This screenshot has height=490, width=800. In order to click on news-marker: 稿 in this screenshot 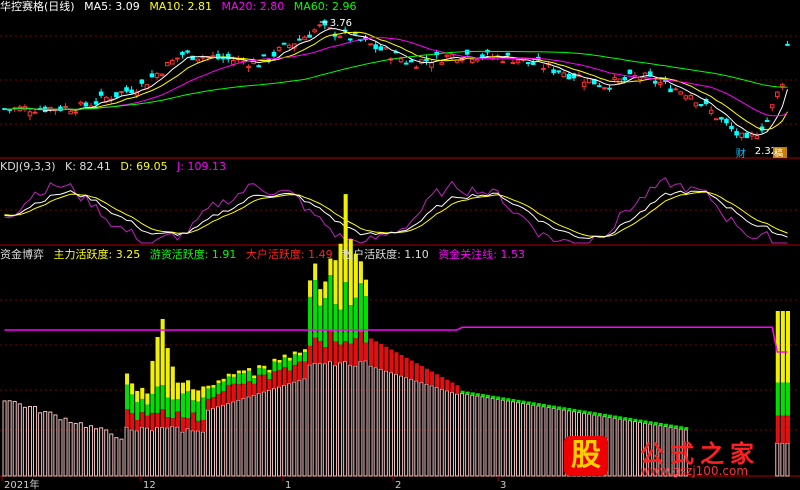, I will do `click(778, 153)`.